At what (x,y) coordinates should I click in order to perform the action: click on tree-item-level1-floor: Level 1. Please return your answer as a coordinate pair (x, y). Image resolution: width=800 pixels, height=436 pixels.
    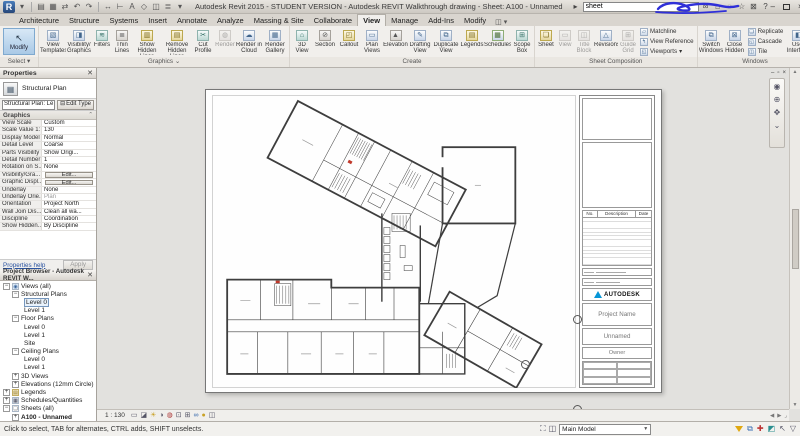
    Looking at the image, I should click on (48, 335).